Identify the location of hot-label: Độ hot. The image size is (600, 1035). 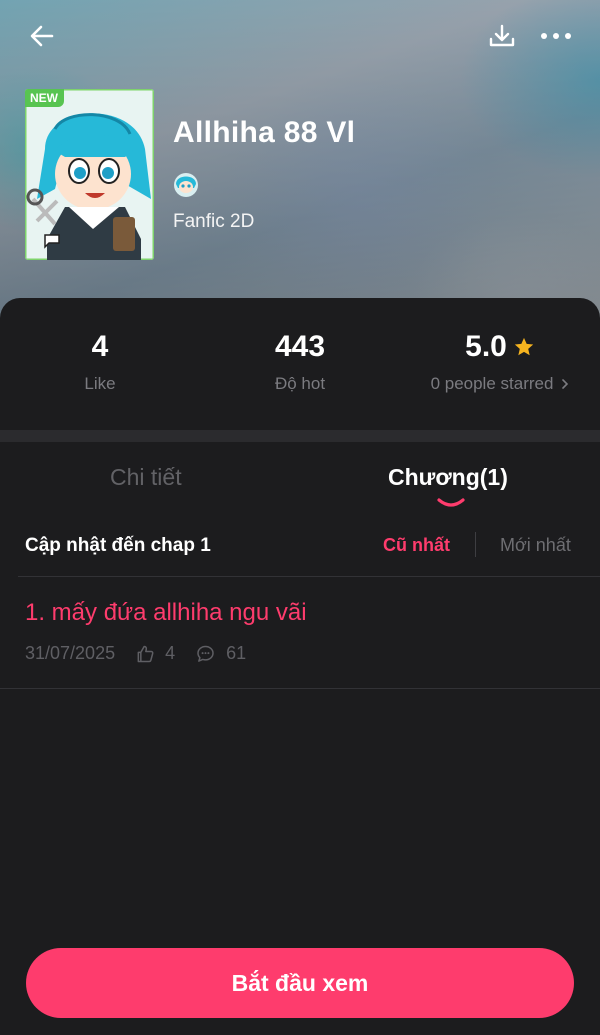
(300, 383).